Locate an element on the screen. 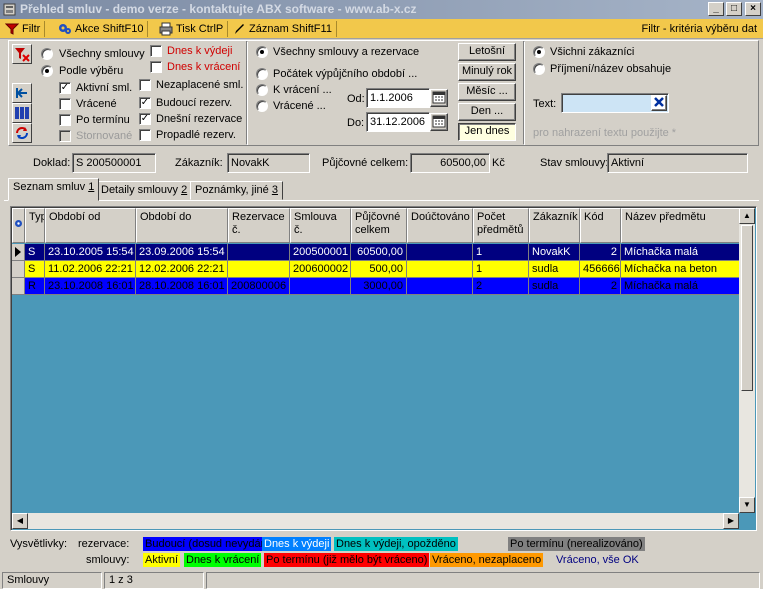  minimize-button: _ is located at coordinates (716, 9).